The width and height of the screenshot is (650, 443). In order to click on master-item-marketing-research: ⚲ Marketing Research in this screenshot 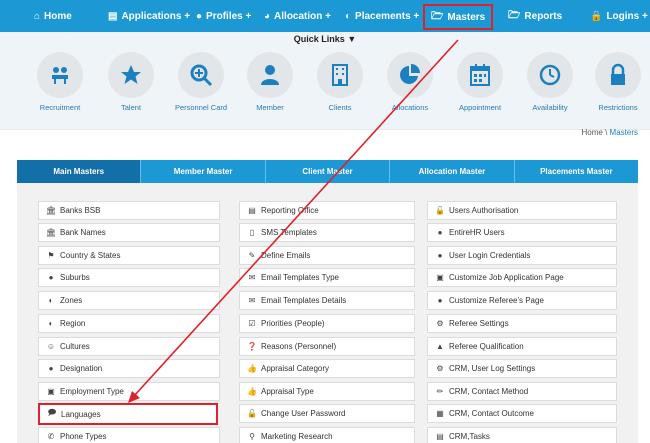, I will do `click(327, 435)`.